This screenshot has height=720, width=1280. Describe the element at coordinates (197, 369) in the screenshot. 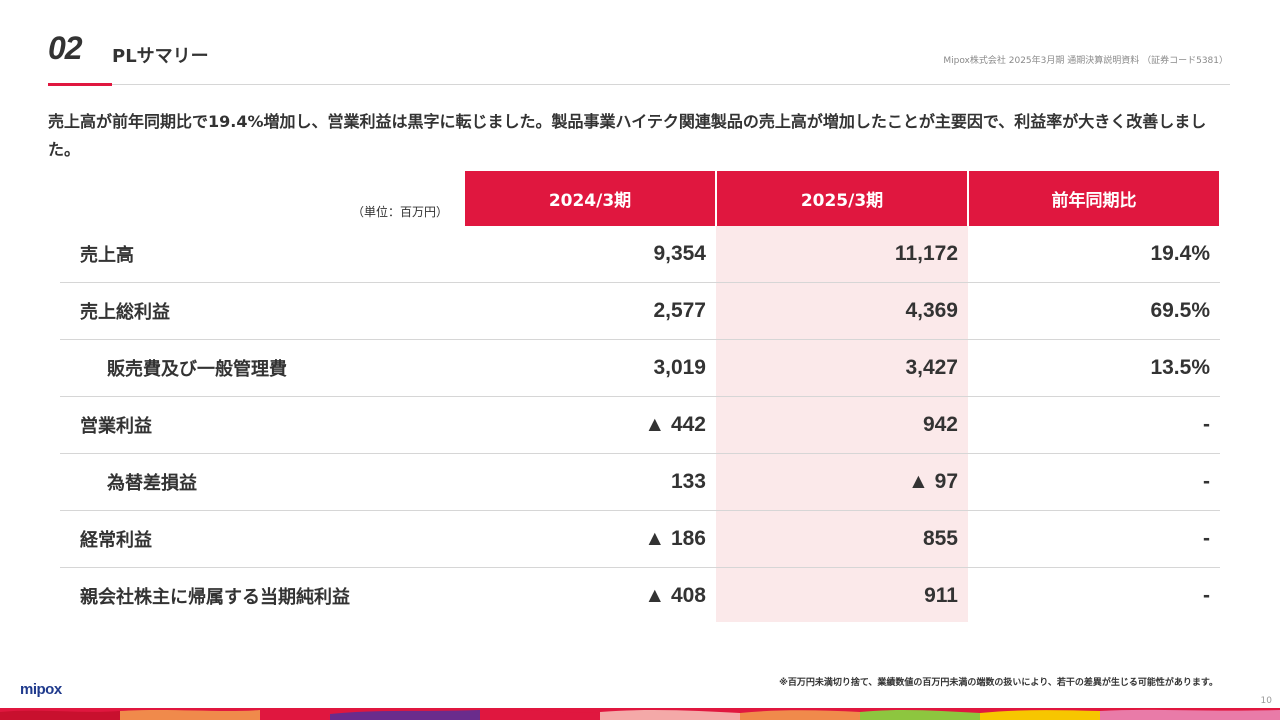

I see `row-label: 販売費及び一般管理費` at that location.